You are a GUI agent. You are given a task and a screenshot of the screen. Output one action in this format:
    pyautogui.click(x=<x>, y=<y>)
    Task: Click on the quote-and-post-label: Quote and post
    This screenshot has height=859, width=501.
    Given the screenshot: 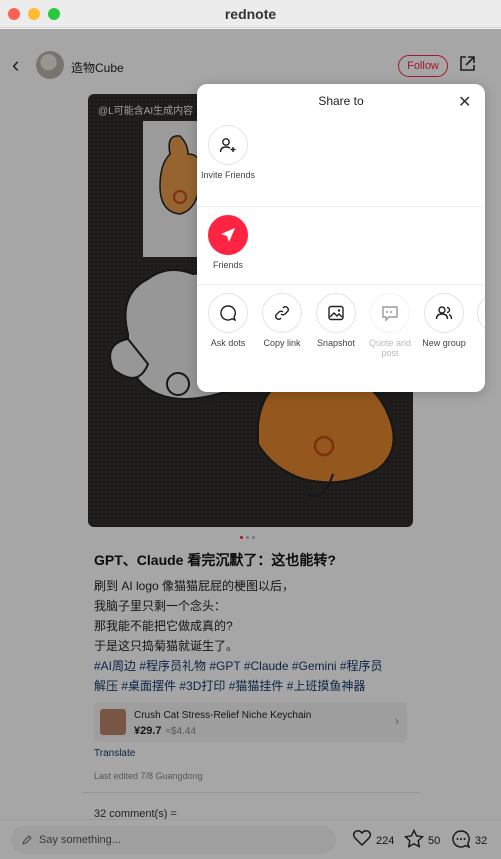 What is the action you would take?
    pyautogui.click(x=390, y=348)
    